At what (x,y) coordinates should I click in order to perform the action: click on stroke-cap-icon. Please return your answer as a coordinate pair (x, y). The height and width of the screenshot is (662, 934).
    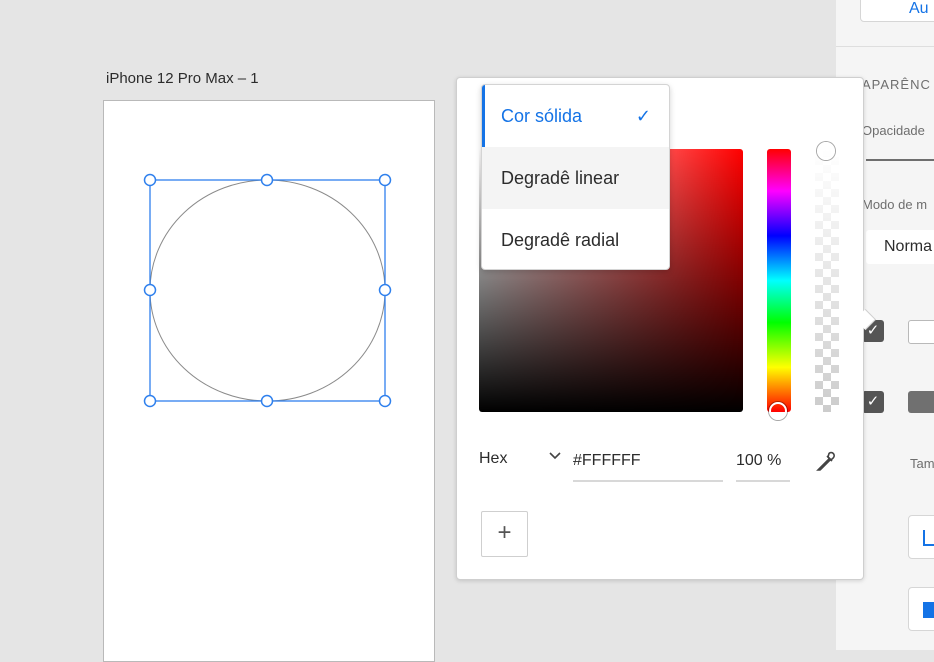
    Looking at the image, I should click on (928, 610).